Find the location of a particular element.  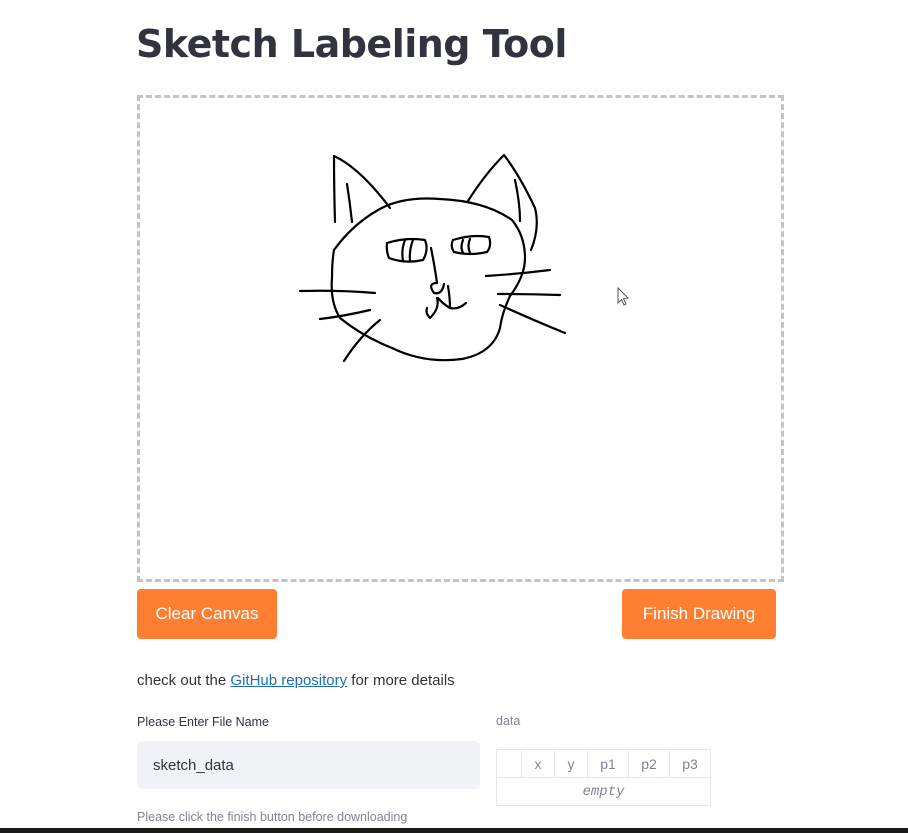

info-suffix: for more details is located at coordinates (401, 680).